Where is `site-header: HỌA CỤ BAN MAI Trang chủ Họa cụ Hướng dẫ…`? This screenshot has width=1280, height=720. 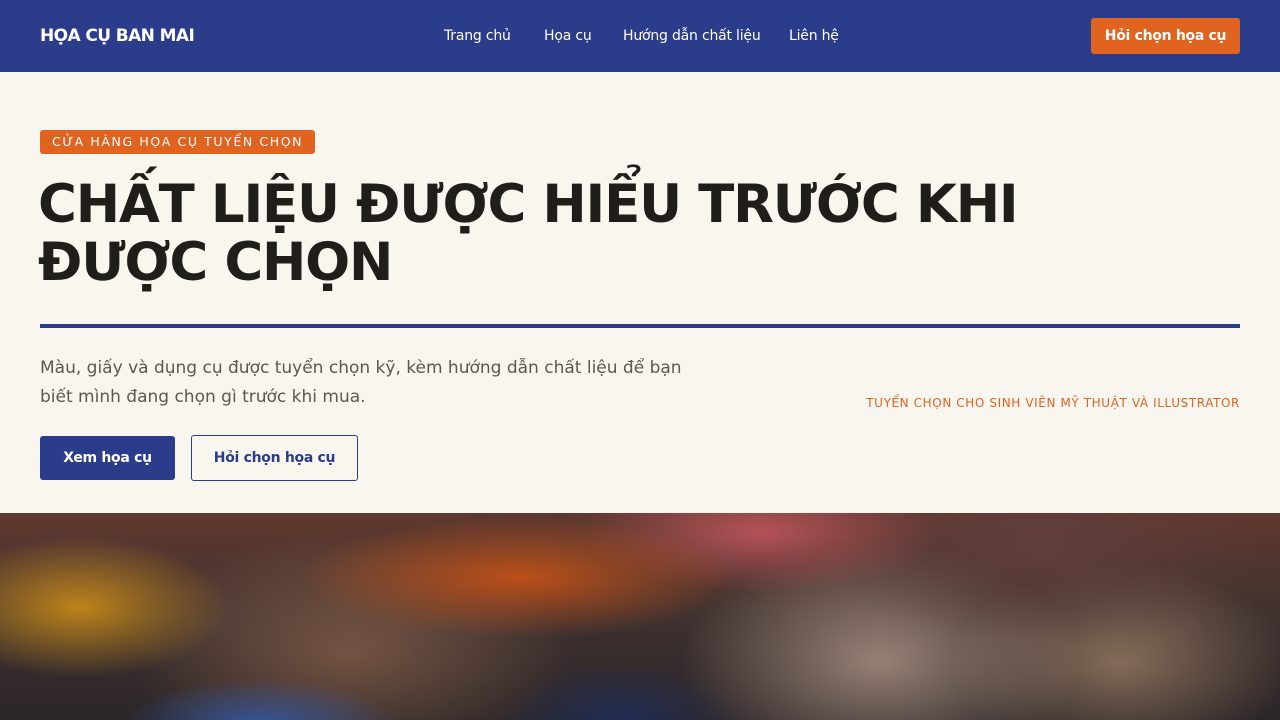 site-header: HỌA CỤ BAN MAI Trang chủ Họa cụ Hướng dẫ… is located at coordinates (640, 36).